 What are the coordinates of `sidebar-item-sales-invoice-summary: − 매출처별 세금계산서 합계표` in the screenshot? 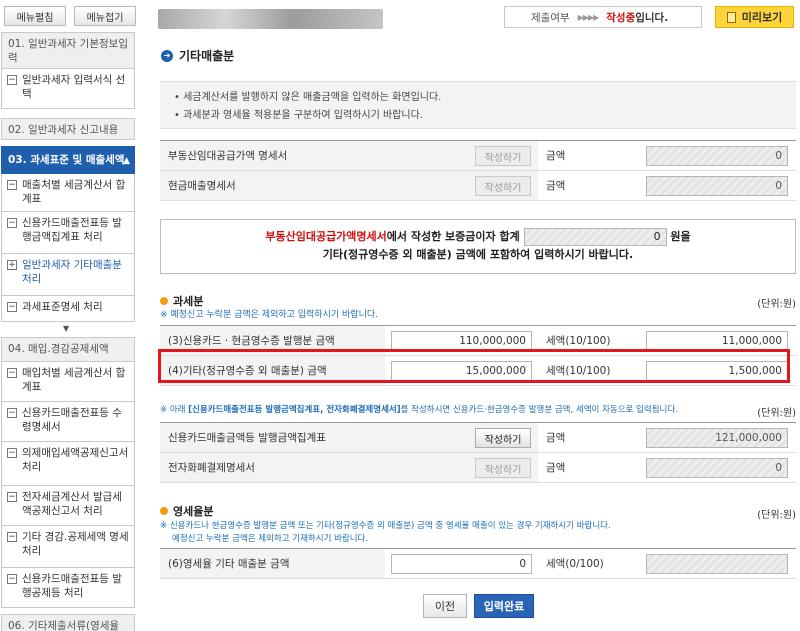 It's located at (68, 193).